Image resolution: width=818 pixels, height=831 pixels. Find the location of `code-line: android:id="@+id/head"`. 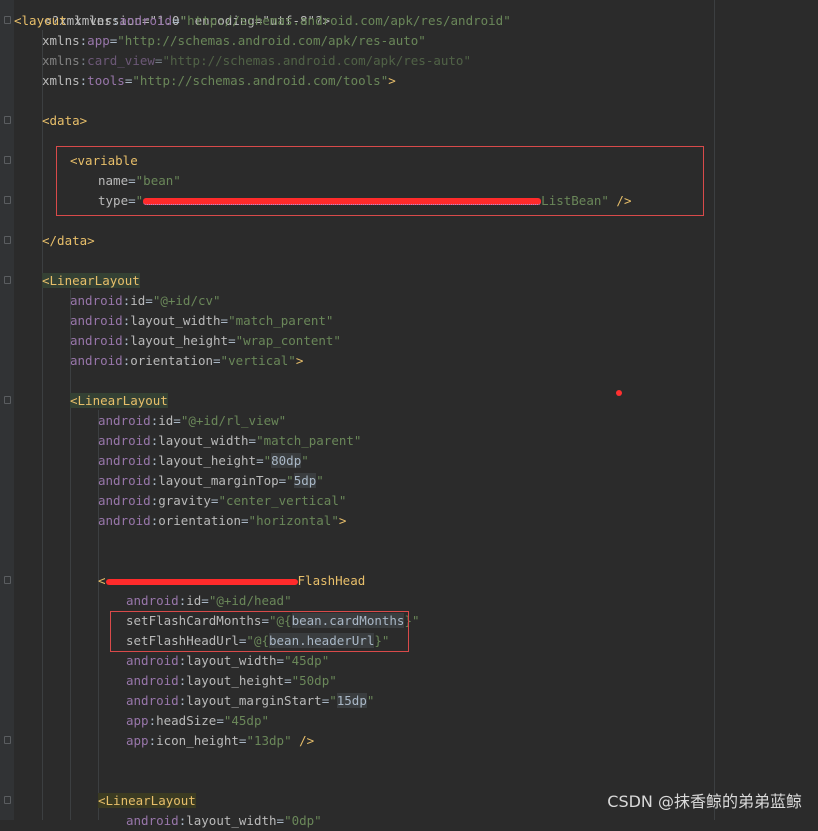

code-line: android:id="@+id/head" is located at coordinates (209, 600).